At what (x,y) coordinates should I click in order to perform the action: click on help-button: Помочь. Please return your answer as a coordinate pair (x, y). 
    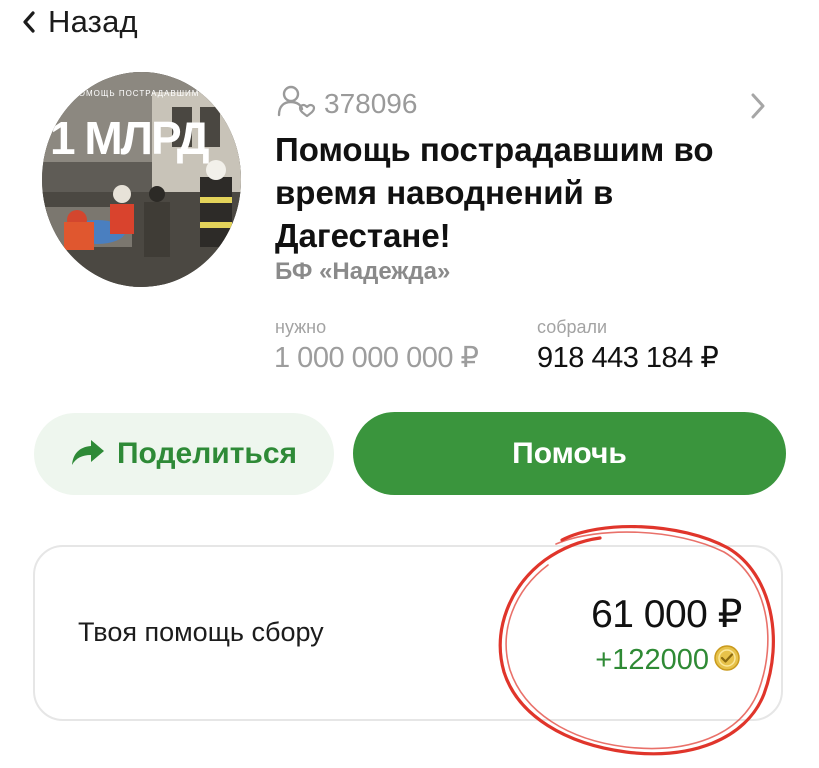
    Looking at the image, I should click on (569, 453).